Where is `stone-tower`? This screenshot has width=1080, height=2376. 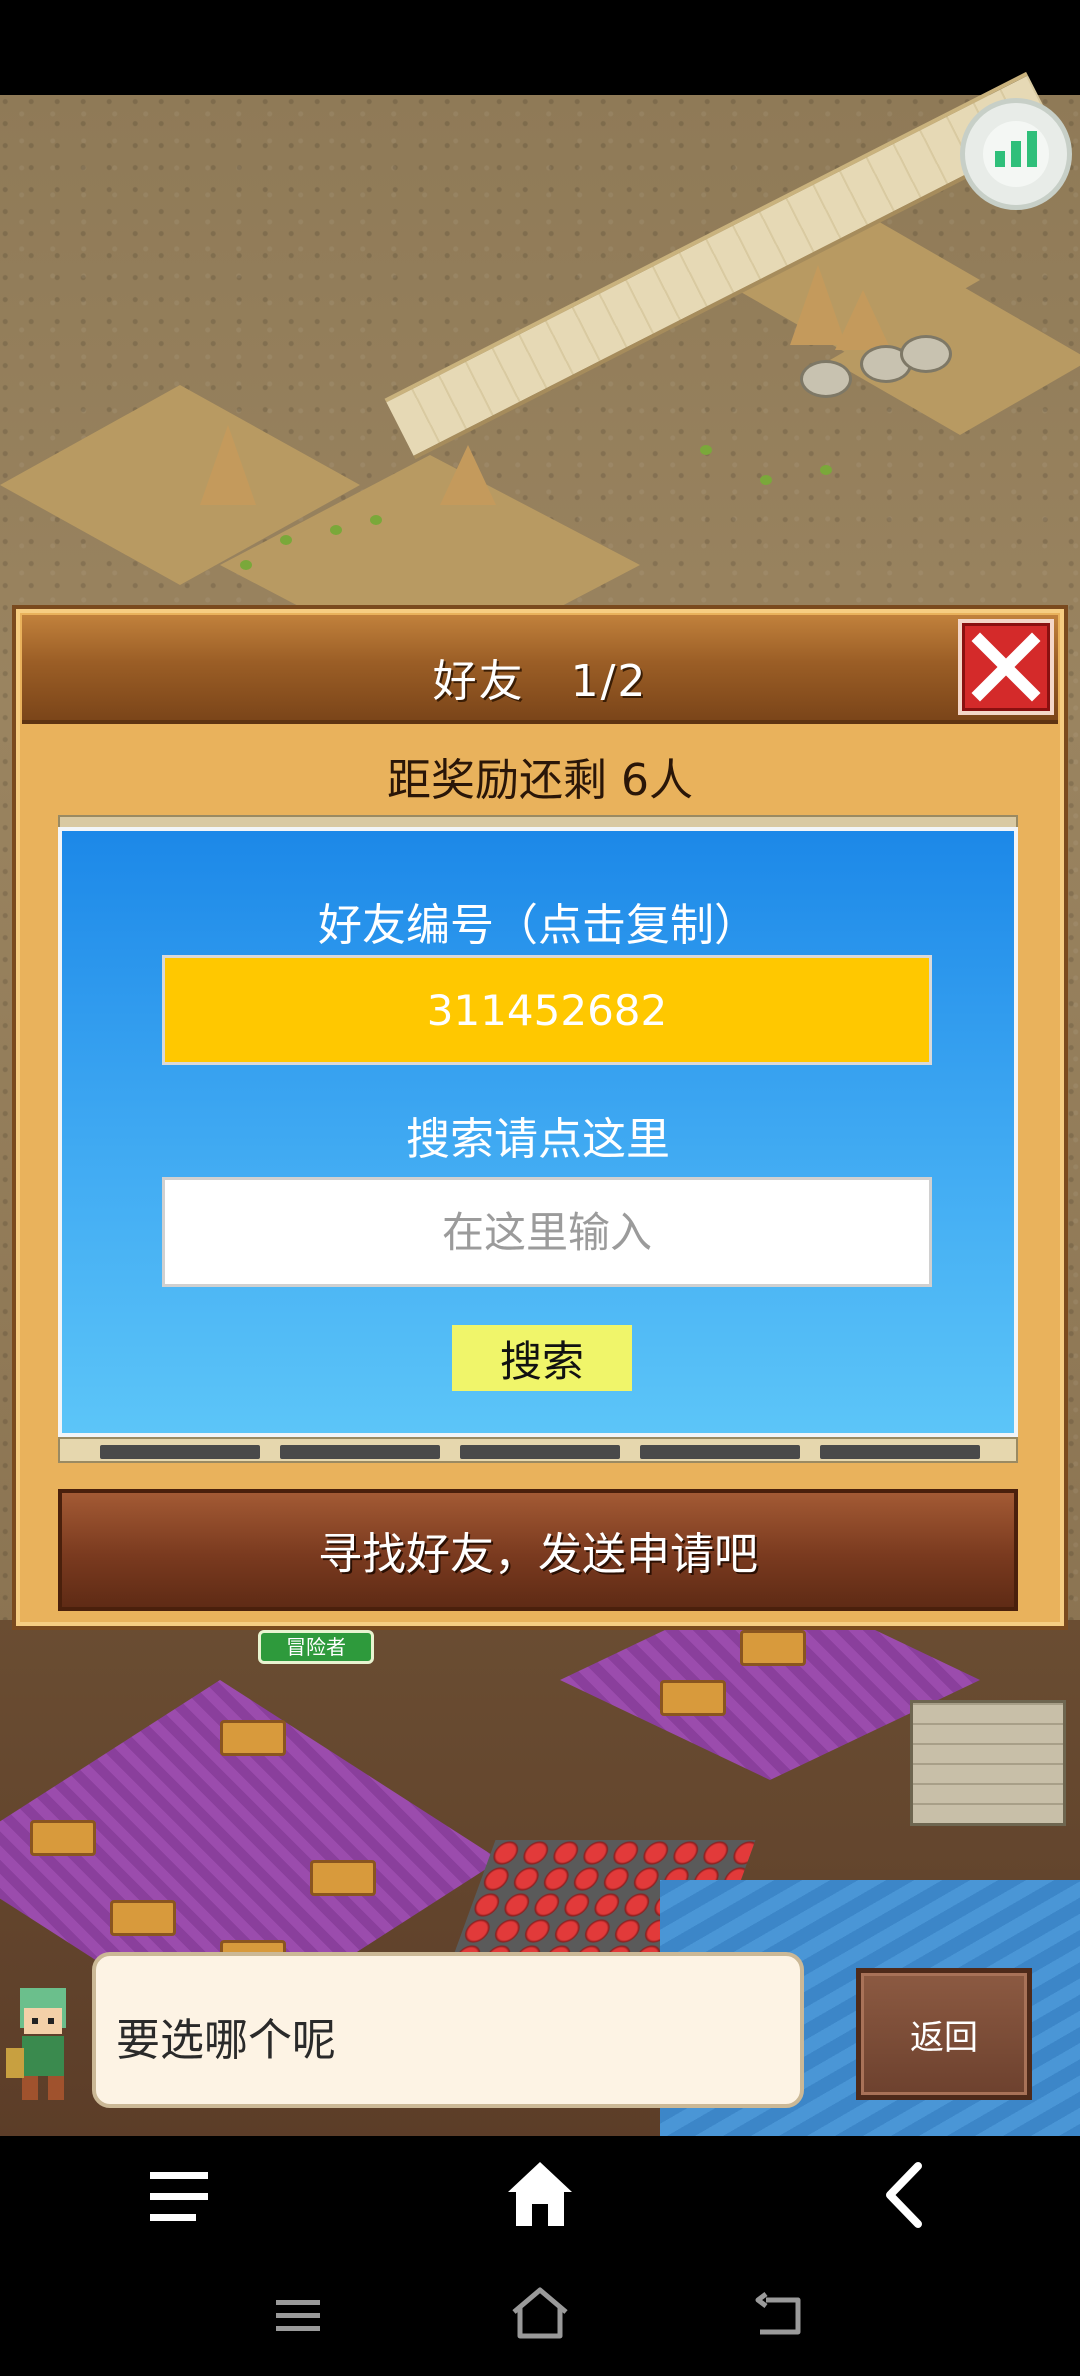
stone-tower is located at coordinates (988, 1763).